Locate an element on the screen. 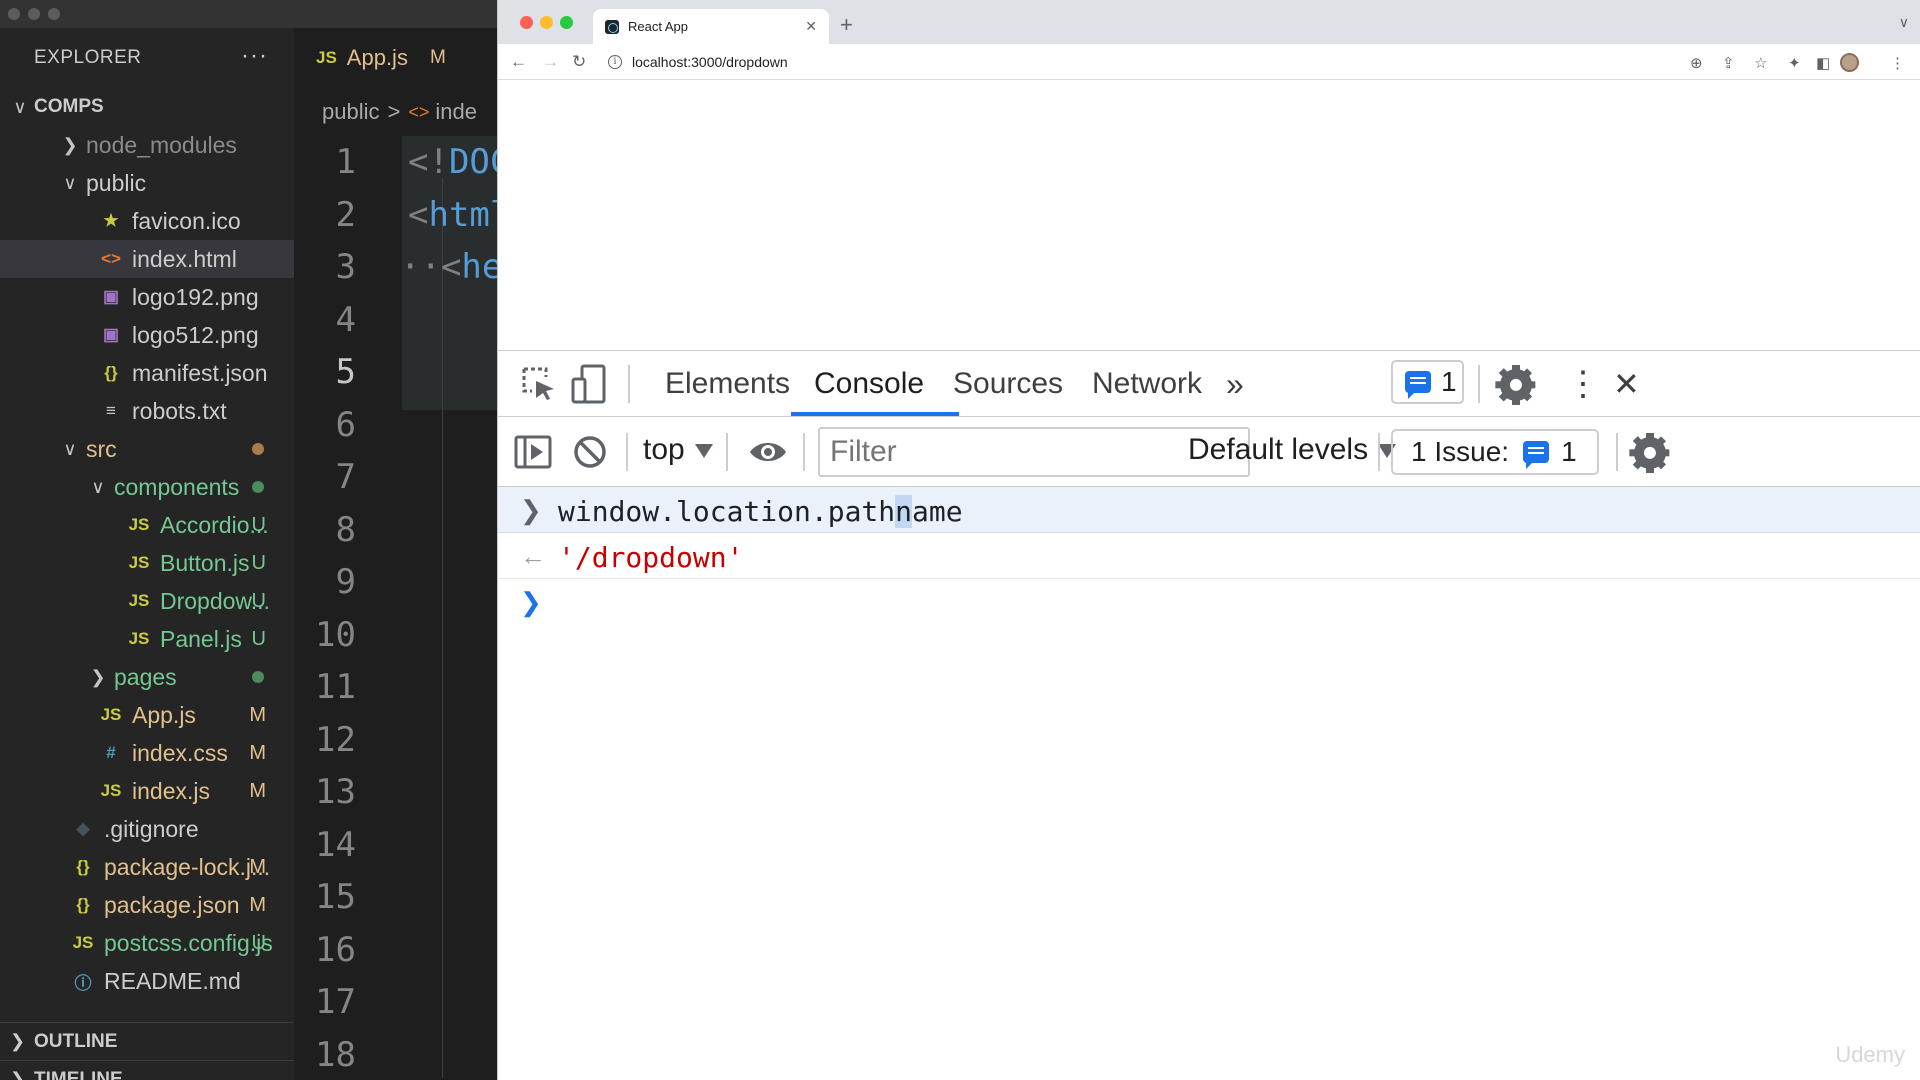 Image resolution: width=1920 pixels, height=1080 pixels. share-icon: ⇪ is located at coordinates (1728, 63).